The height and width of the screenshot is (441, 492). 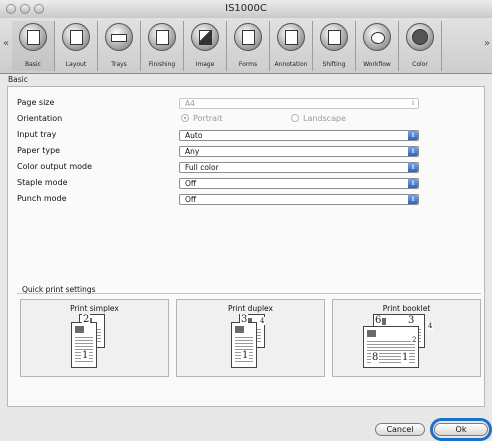 I want to click on tab-forms: Forms, so click(x=248, y=46).